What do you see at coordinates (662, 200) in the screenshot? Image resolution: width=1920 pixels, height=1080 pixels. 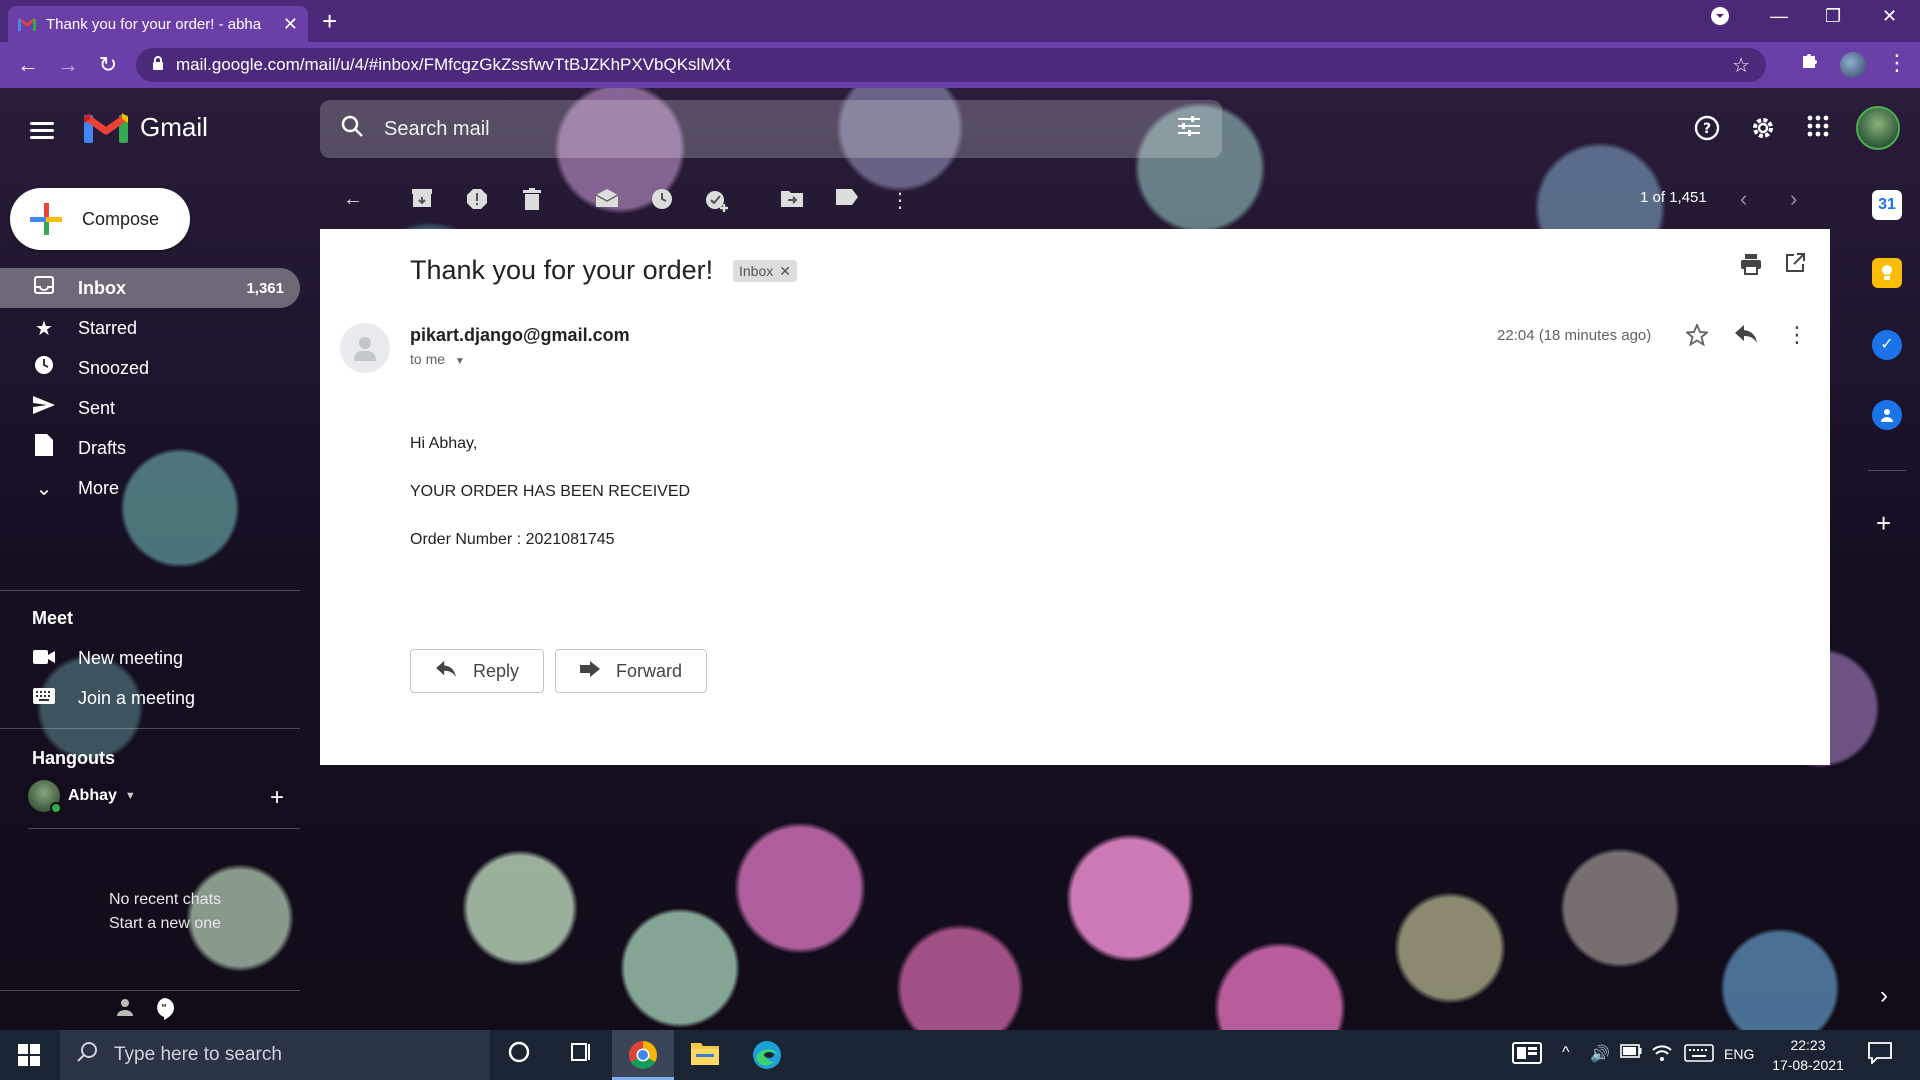 I see `snooze-clock-icon` at bounding box center [662, 200].